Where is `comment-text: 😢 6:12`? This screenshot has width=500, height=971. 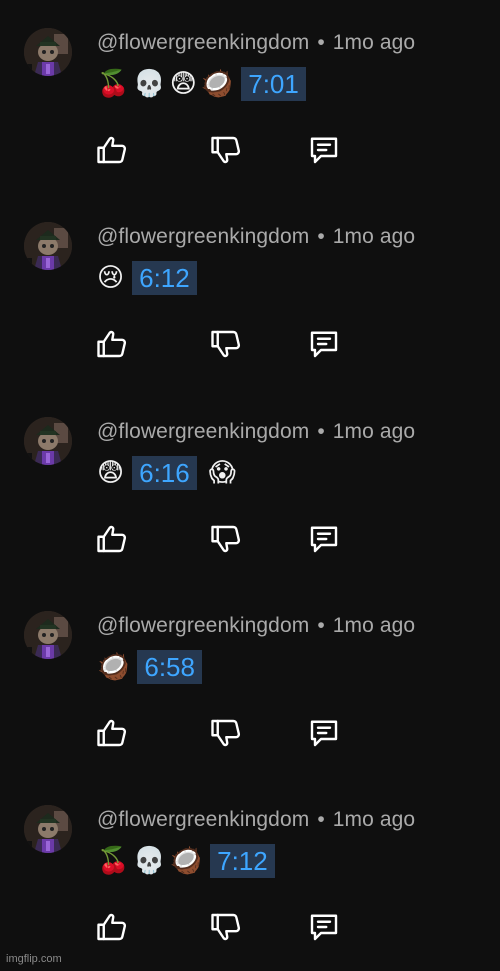
comment-text: 😢 6:12 is located at coordinates (153, 278).